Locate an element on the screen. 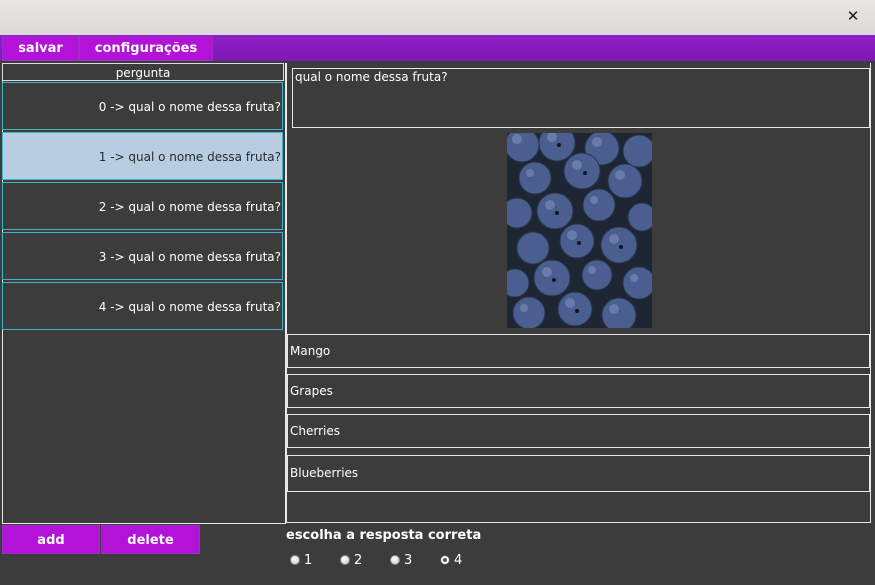 The height and width of the screenshot is (585, 875). answer-field-1: Mango is located at coordinates (578, 351).